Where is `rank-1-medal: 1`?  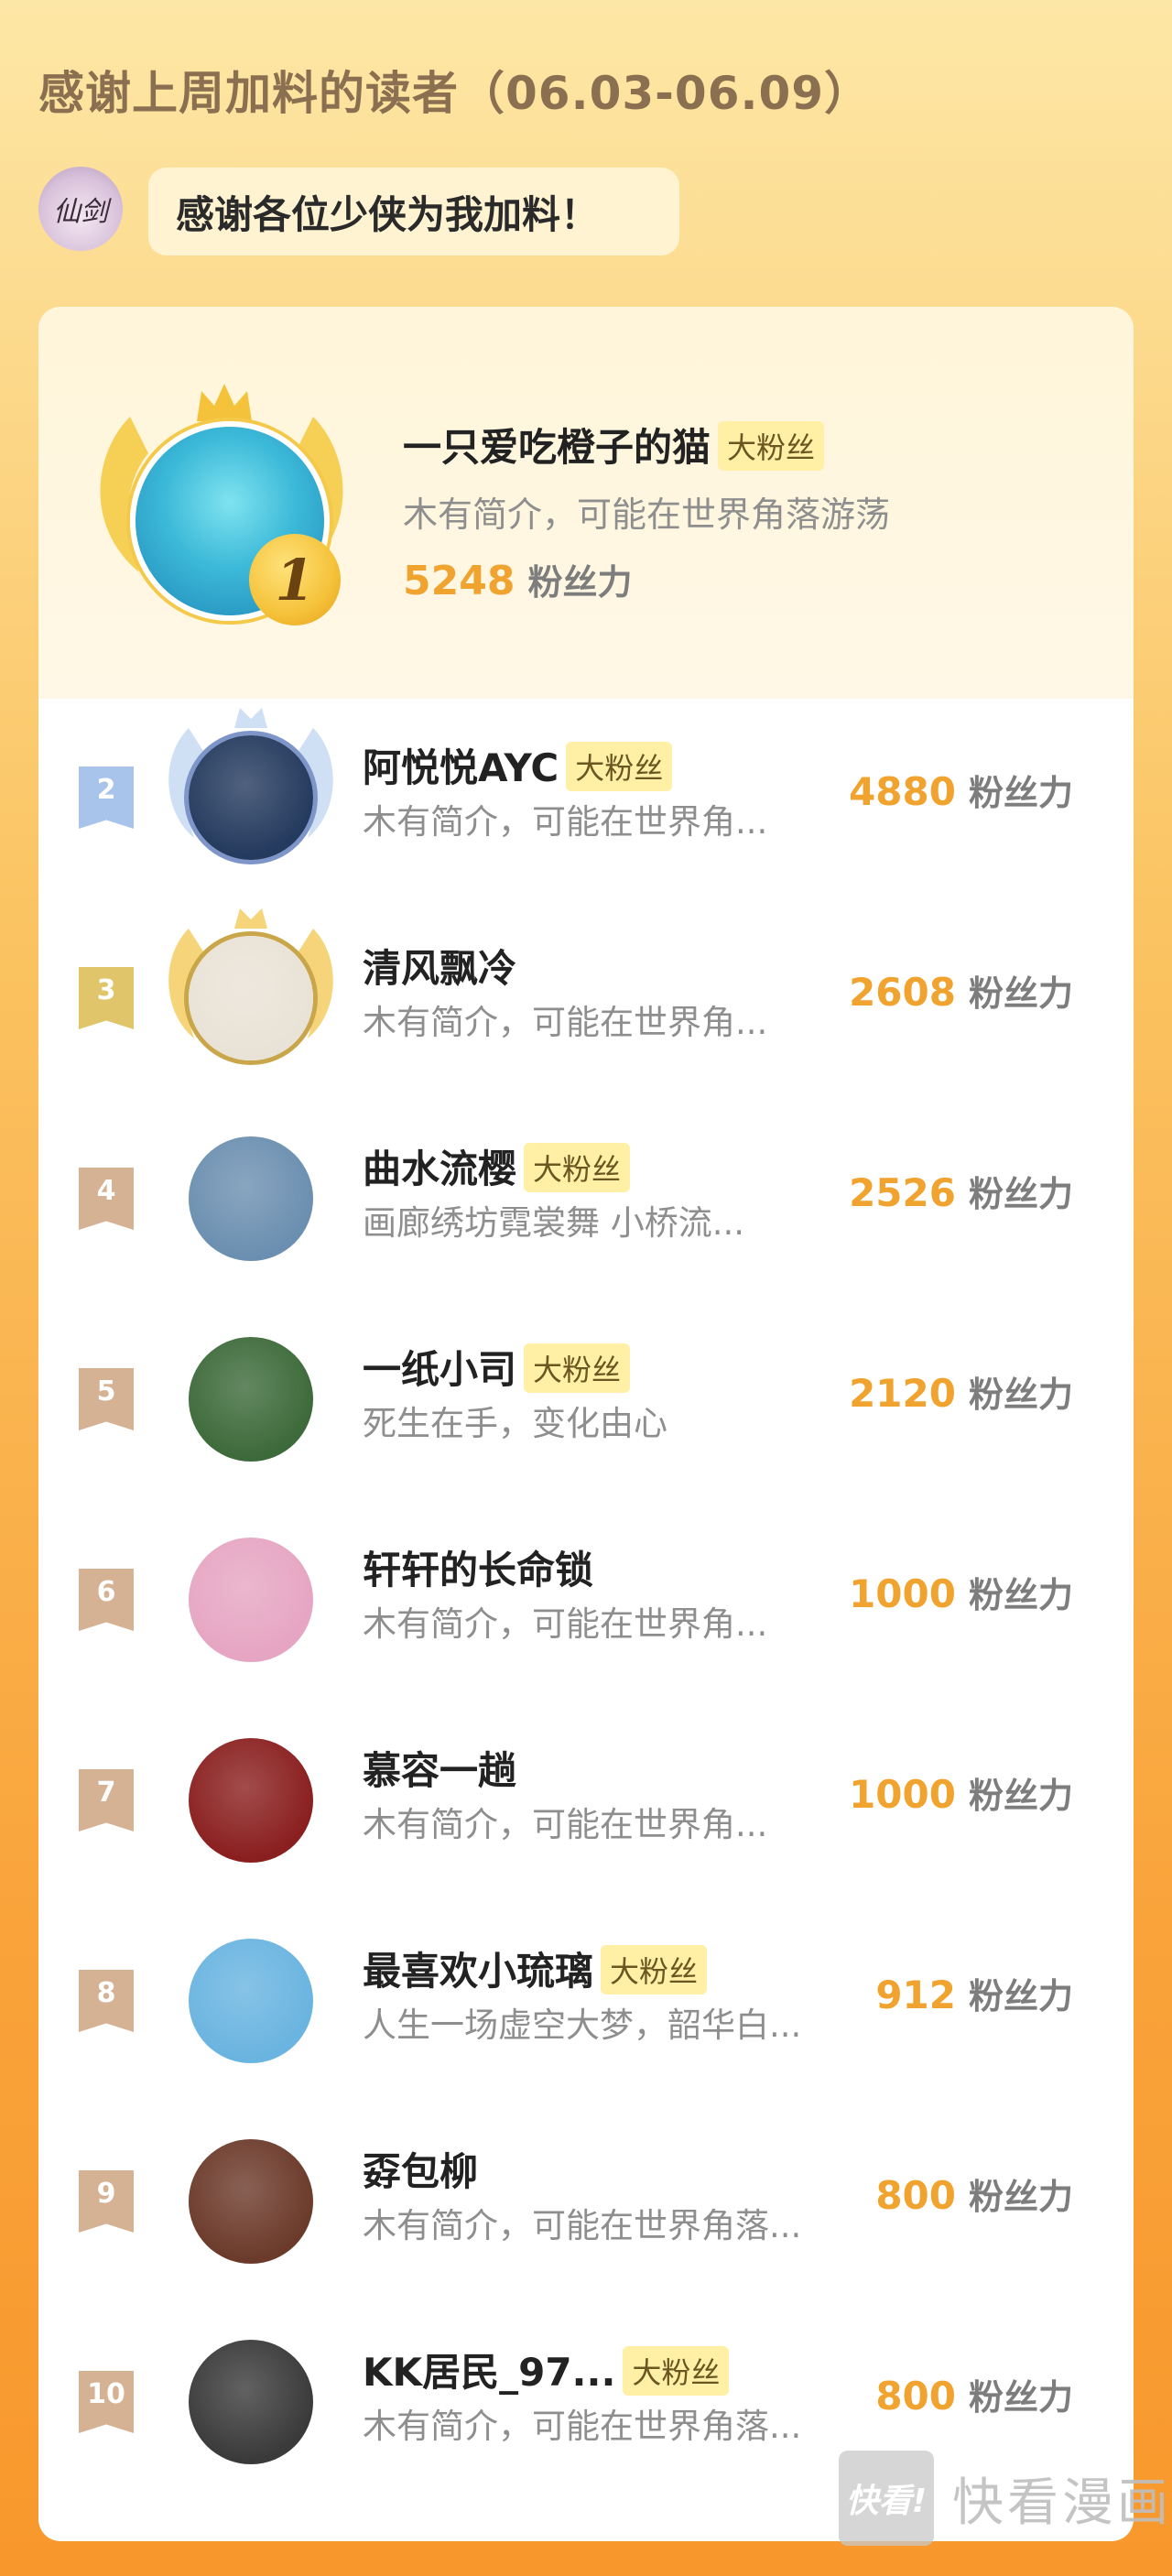
rank-1-medal: 1 is located at coordinates (295, 579).